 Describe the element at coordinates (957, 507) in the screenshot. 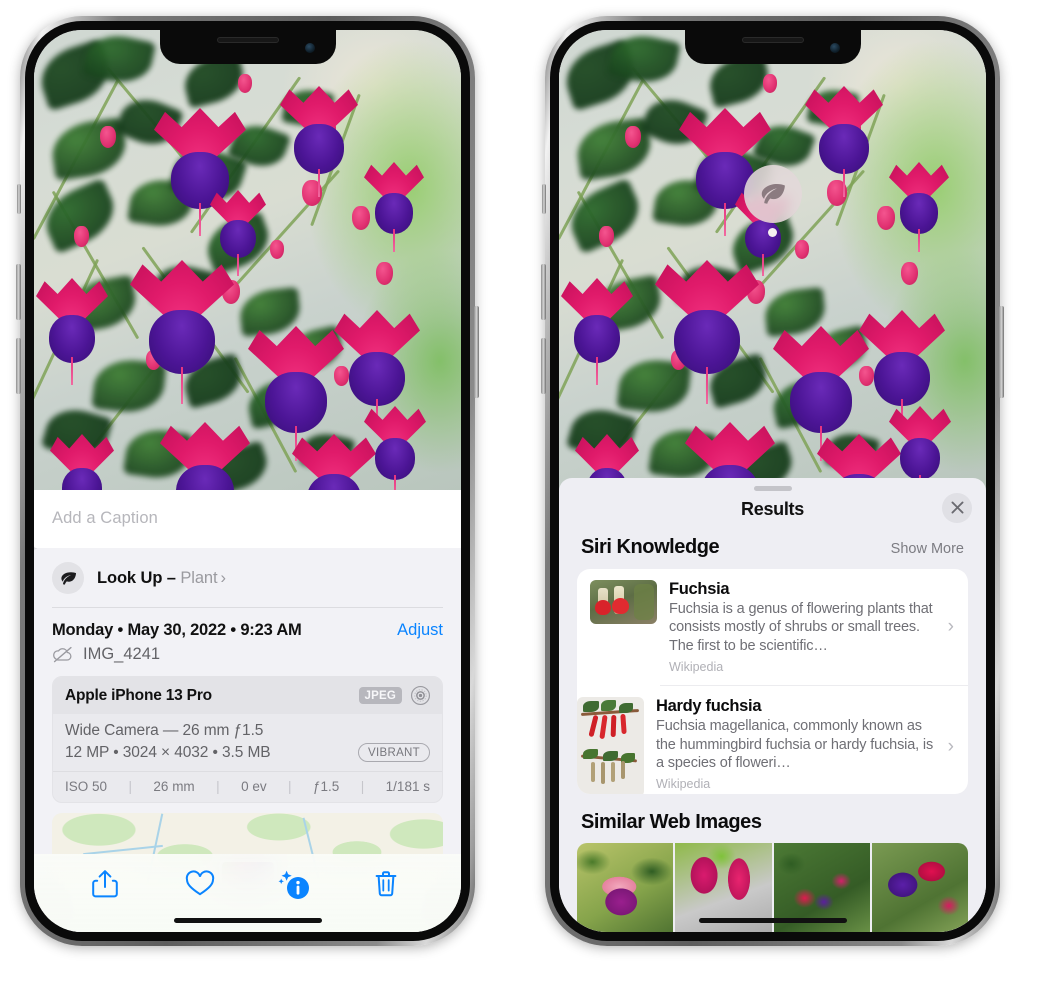

I see `close-button` at that location.